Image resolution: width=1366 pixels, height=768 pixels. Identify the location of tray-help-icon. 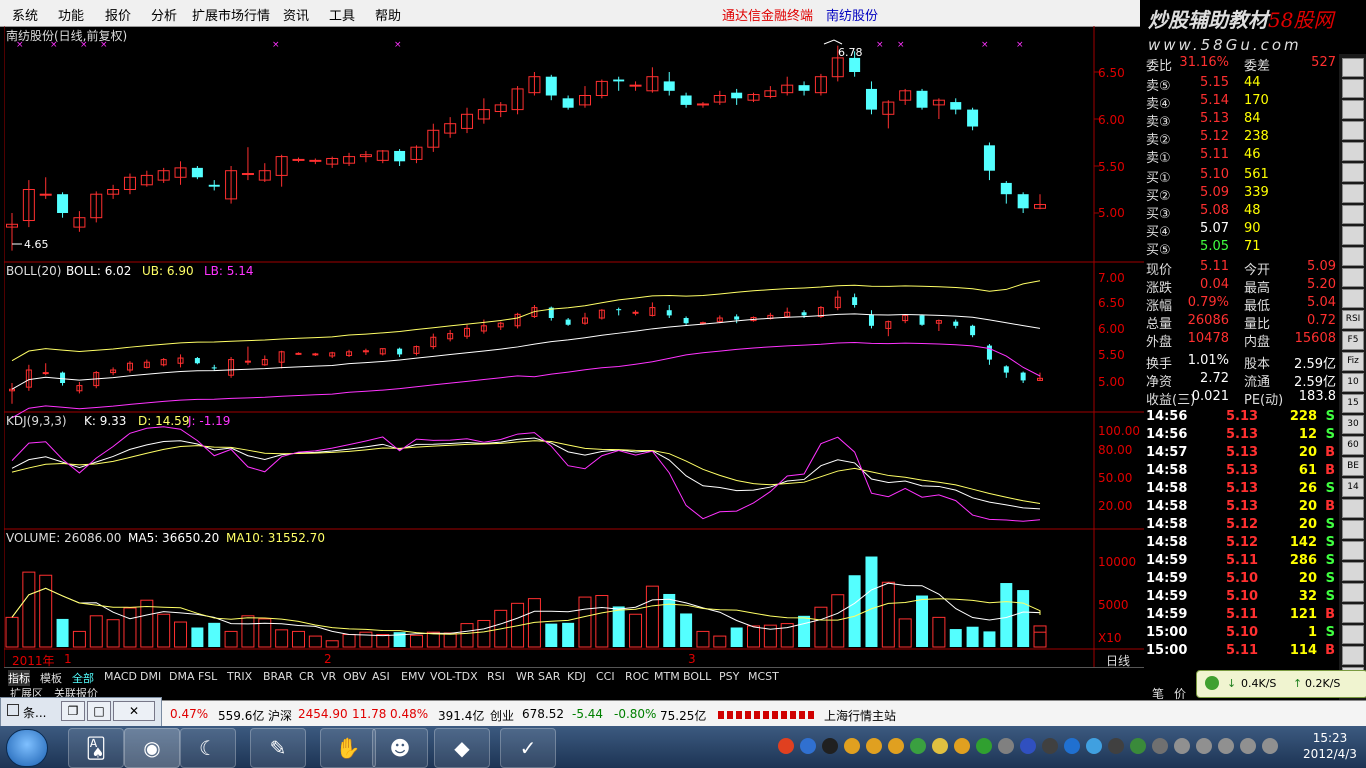
(808, 746).